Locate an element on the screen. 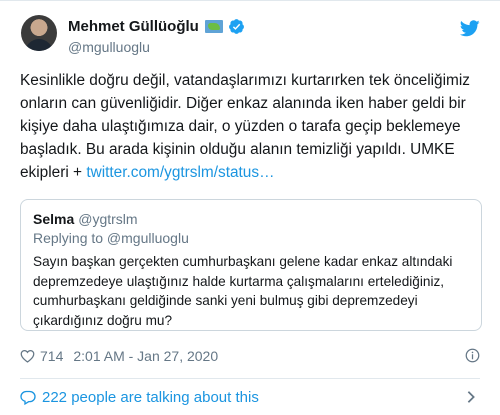 The width and height of the screenshot is (500, 415). conversation-link: 222 people are talking about this is located at coordinates (139, 397).